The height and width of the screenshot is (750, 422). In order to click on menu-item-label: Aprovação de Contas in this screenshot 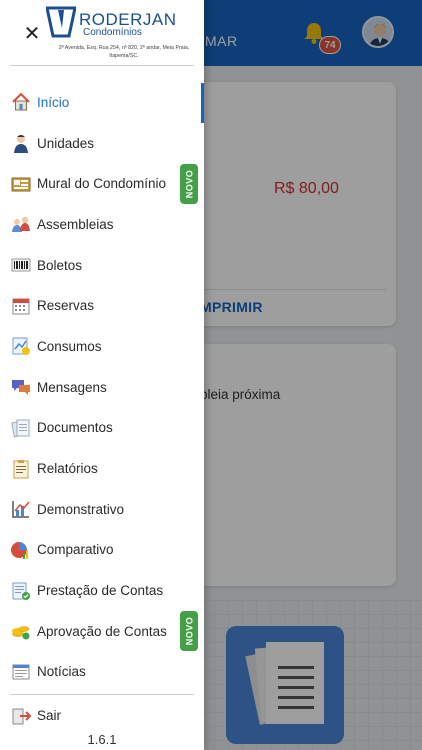, I will do `click(102, 631)`.